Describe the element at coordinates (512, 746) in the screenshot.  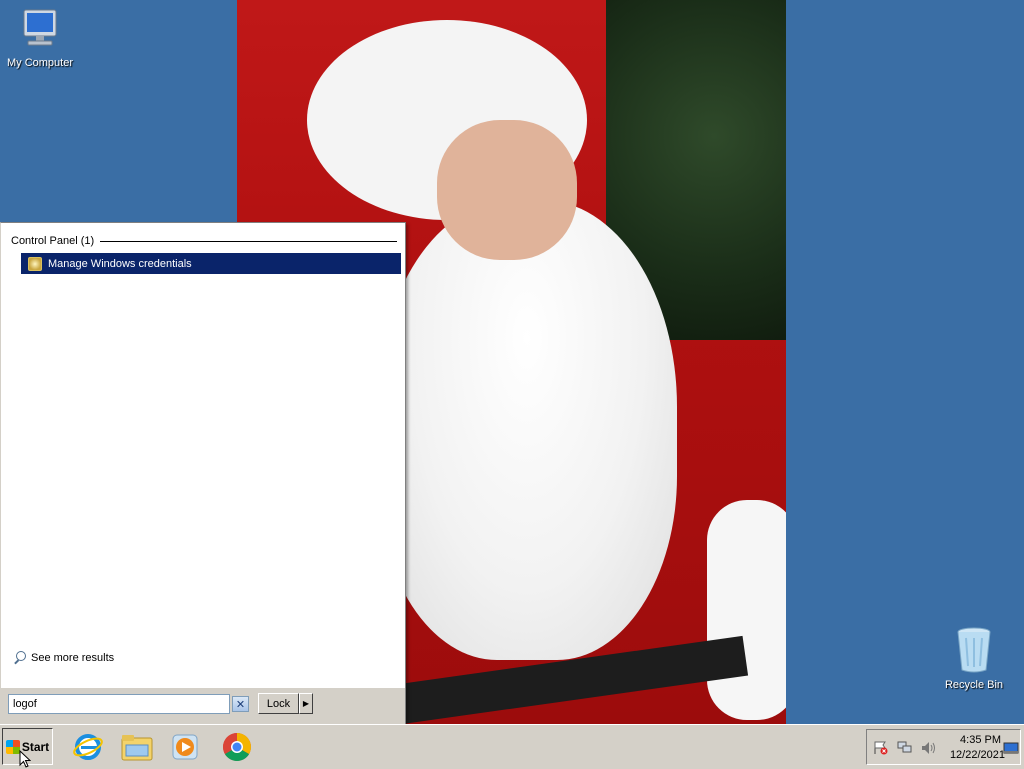
I see `taskbar: Start 4:35 PM 12/22/2021` at that location.